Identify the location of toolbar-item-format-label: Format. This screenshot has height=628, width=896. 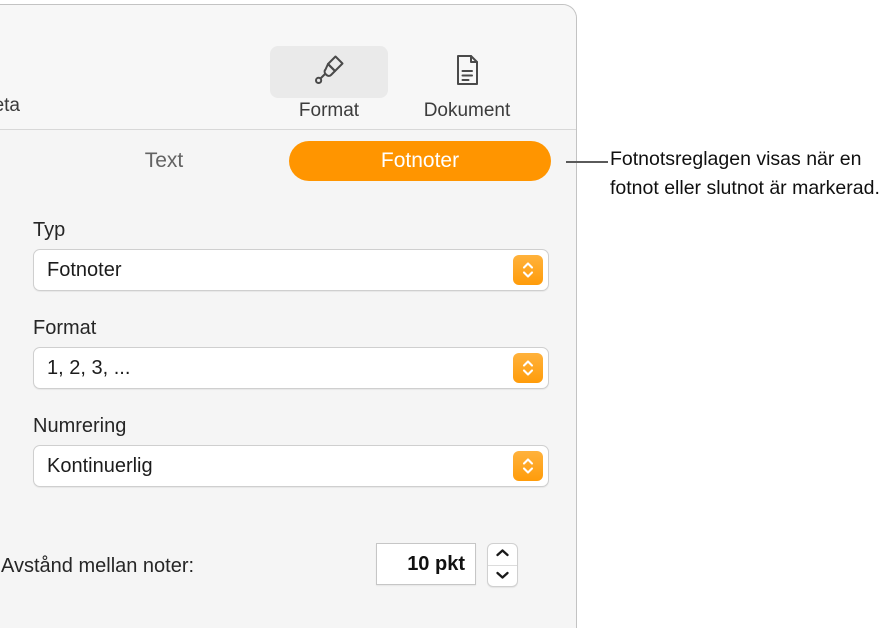
(329, 110).